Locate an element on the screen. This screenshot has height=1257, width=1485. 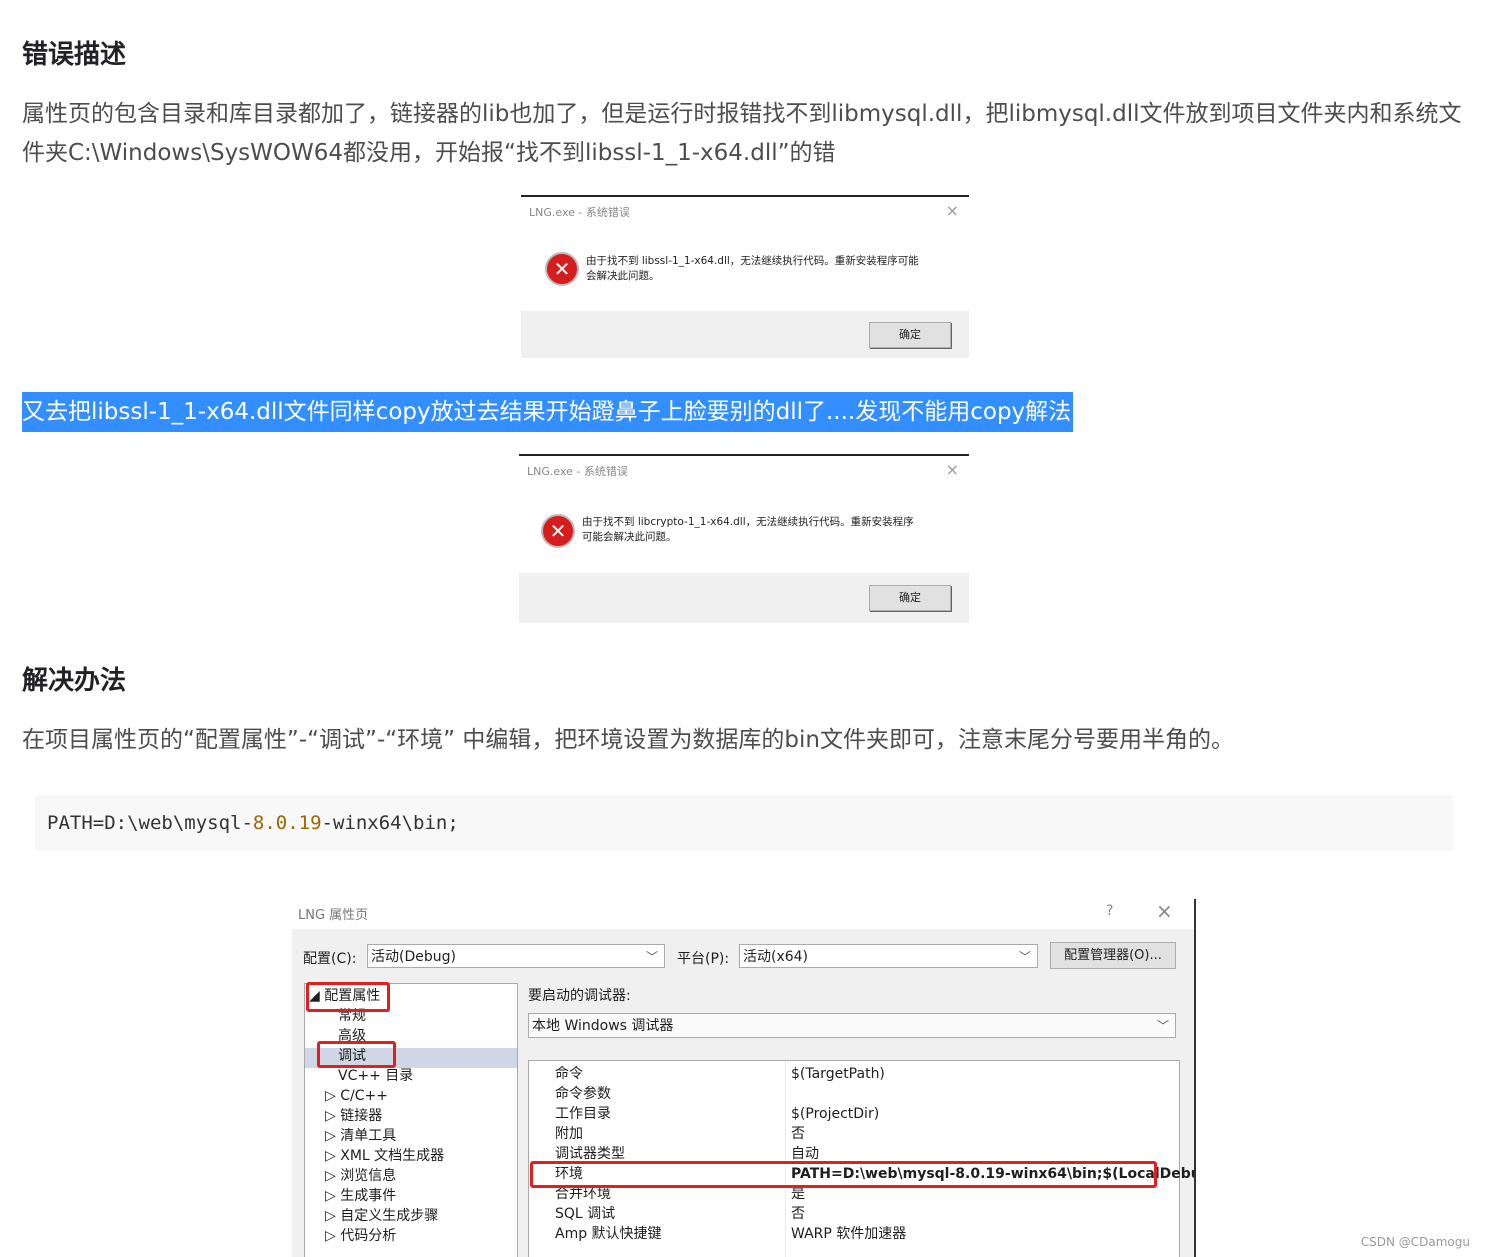
heading-error-description: 错误描述 is located at coordinates (74, 55).